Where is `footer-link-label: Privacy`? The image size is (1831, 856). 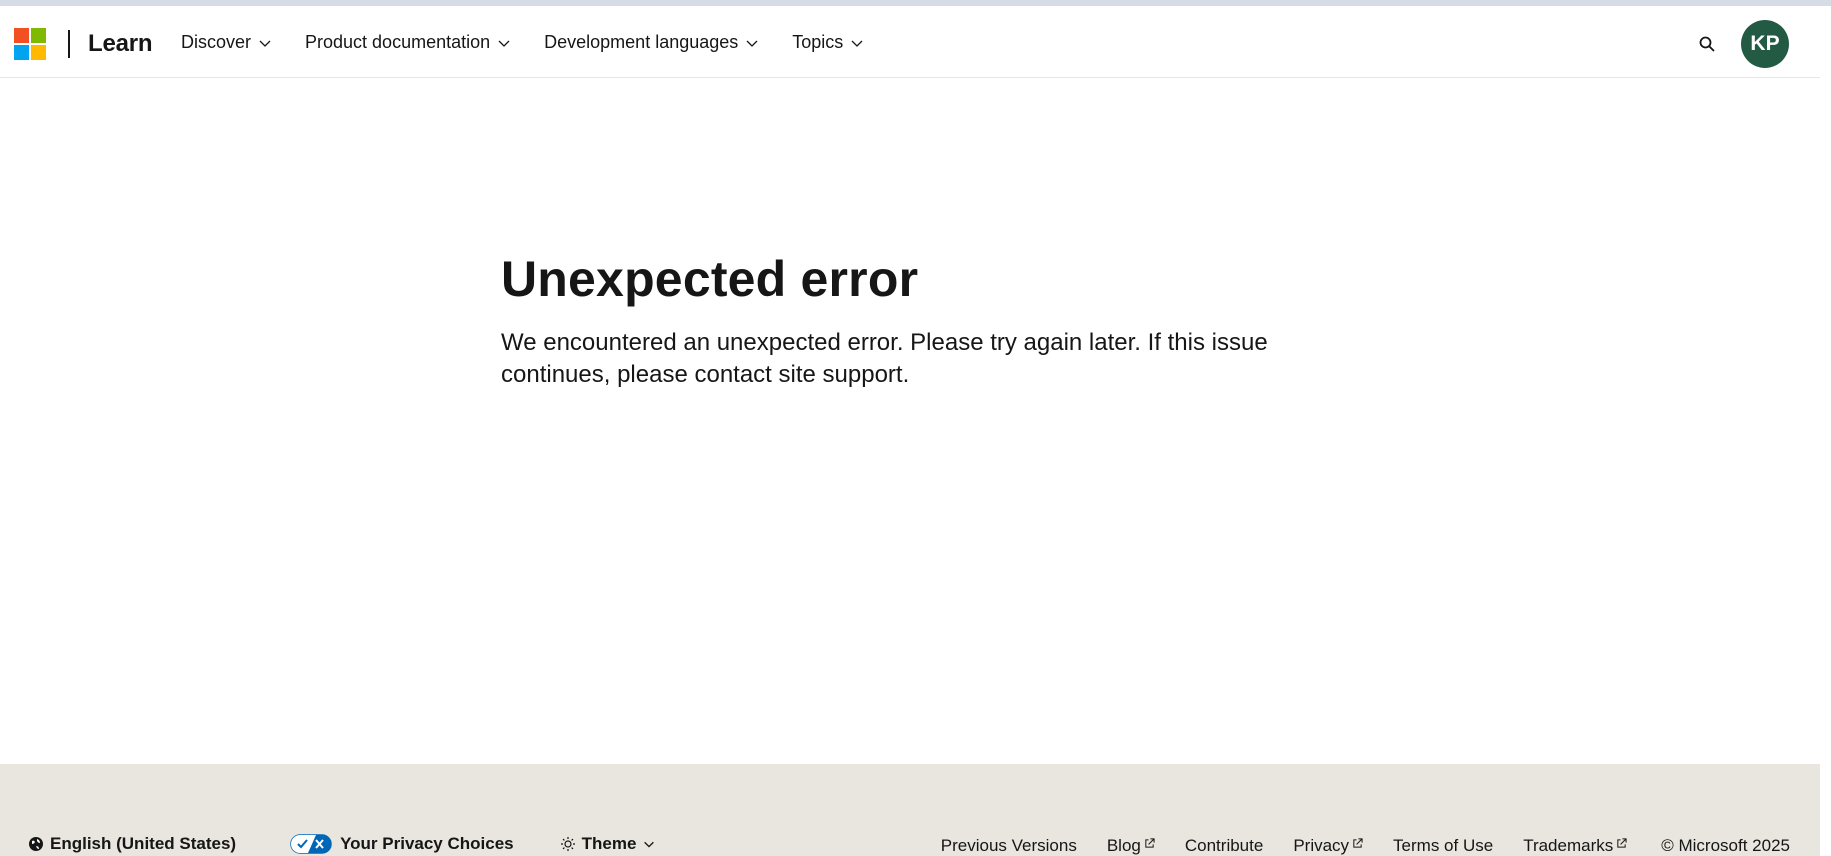 footer-link-label: Privacy is located at coordinates (1321, 845).